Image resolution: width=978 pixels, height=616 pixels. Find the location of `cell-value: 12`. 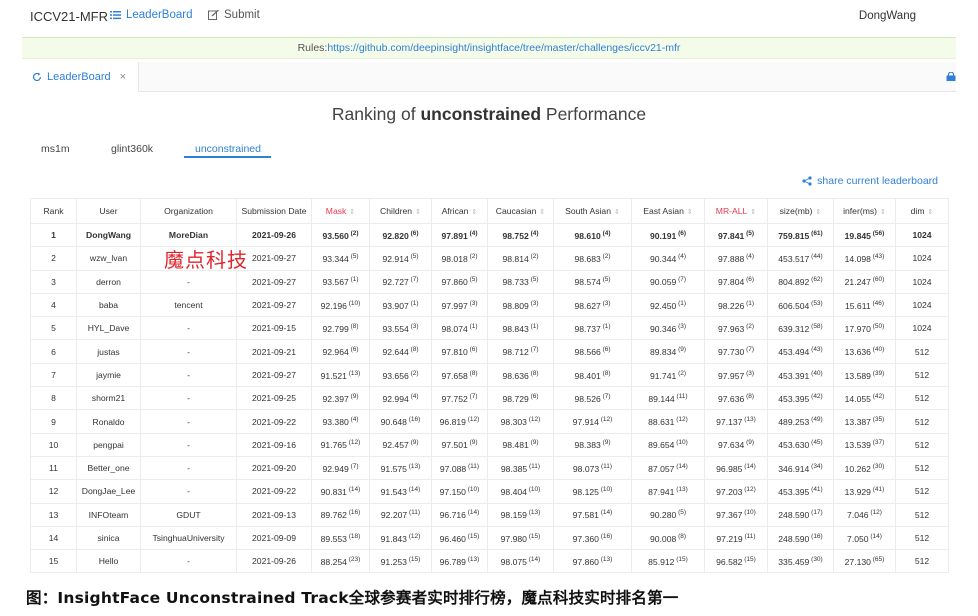

cell-value: 12 is located at coordinates (53, 491).